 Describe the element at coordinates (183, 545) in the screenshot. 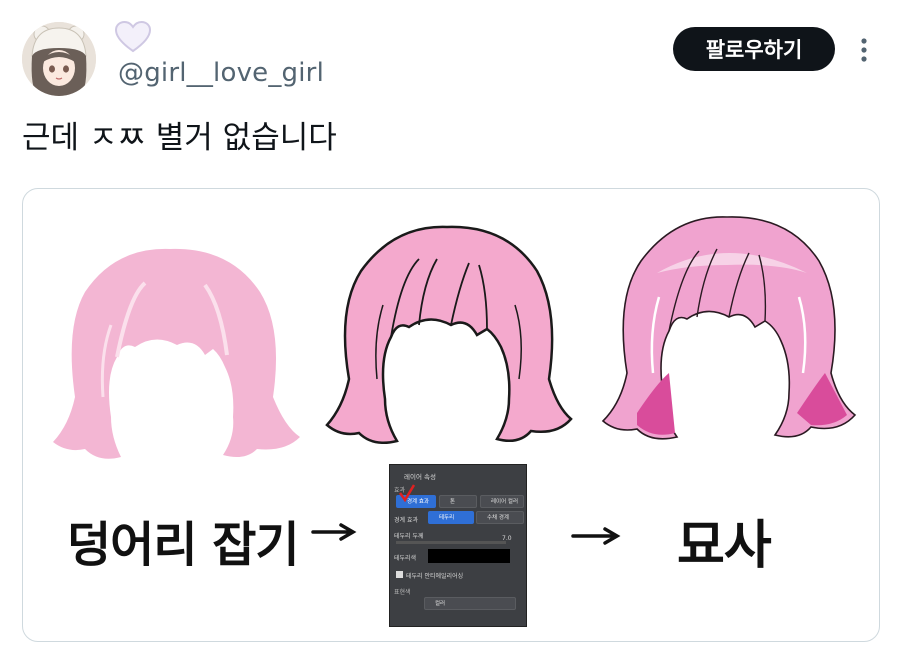

I see `caption-blocking: 덩어리 잡기` at that location.